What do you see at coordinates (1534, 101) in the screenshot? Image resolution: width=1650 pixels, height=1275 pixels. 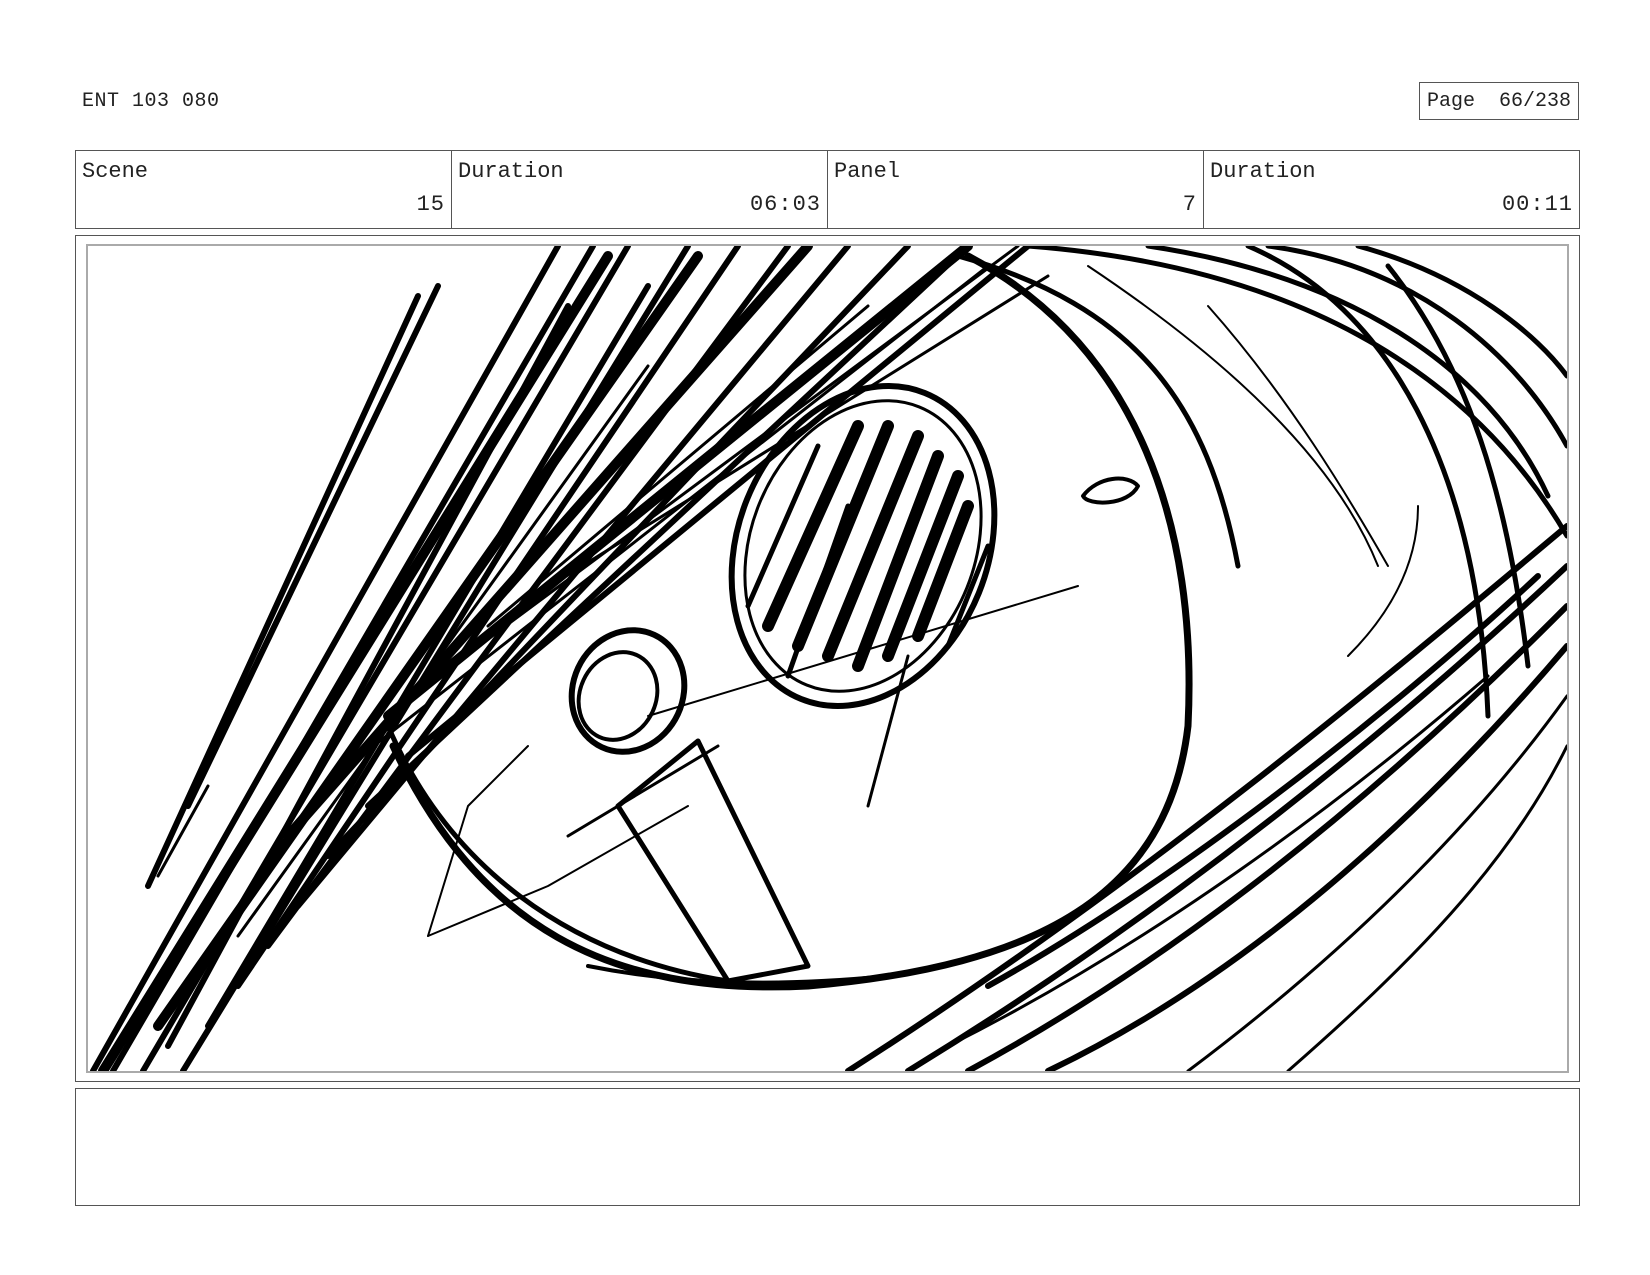 I see `page-number: 66/238` at bounding box center [1534, 101].